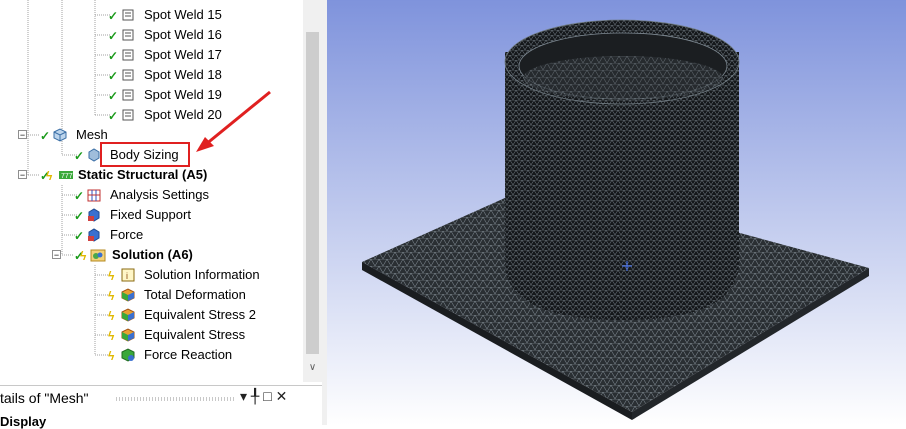 The width and height of the screenshot is (906, 429). Describe the element at coordinates (175, 399) in the screenshot. I see `titlebar-grip` at that location.